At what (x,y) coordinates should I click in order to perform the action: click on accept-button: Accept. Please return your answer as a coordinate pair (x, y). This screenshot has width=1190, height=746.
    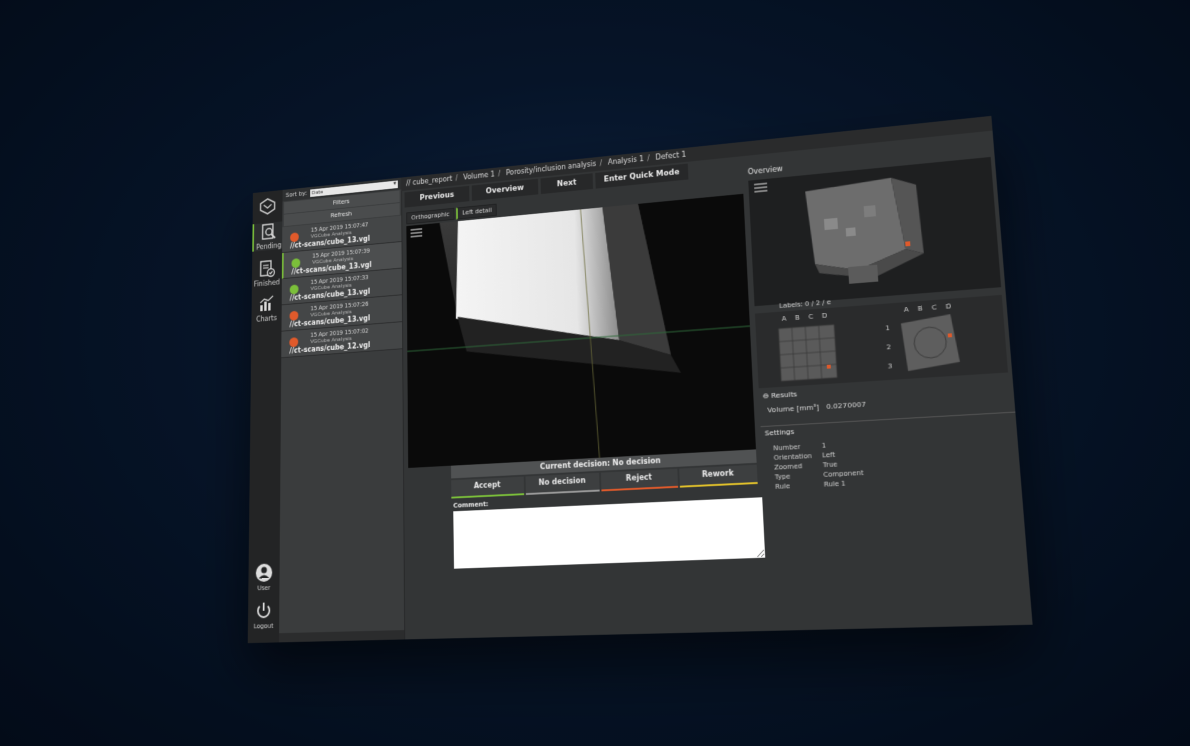
    Looking at the image, I should click on (487, 487).